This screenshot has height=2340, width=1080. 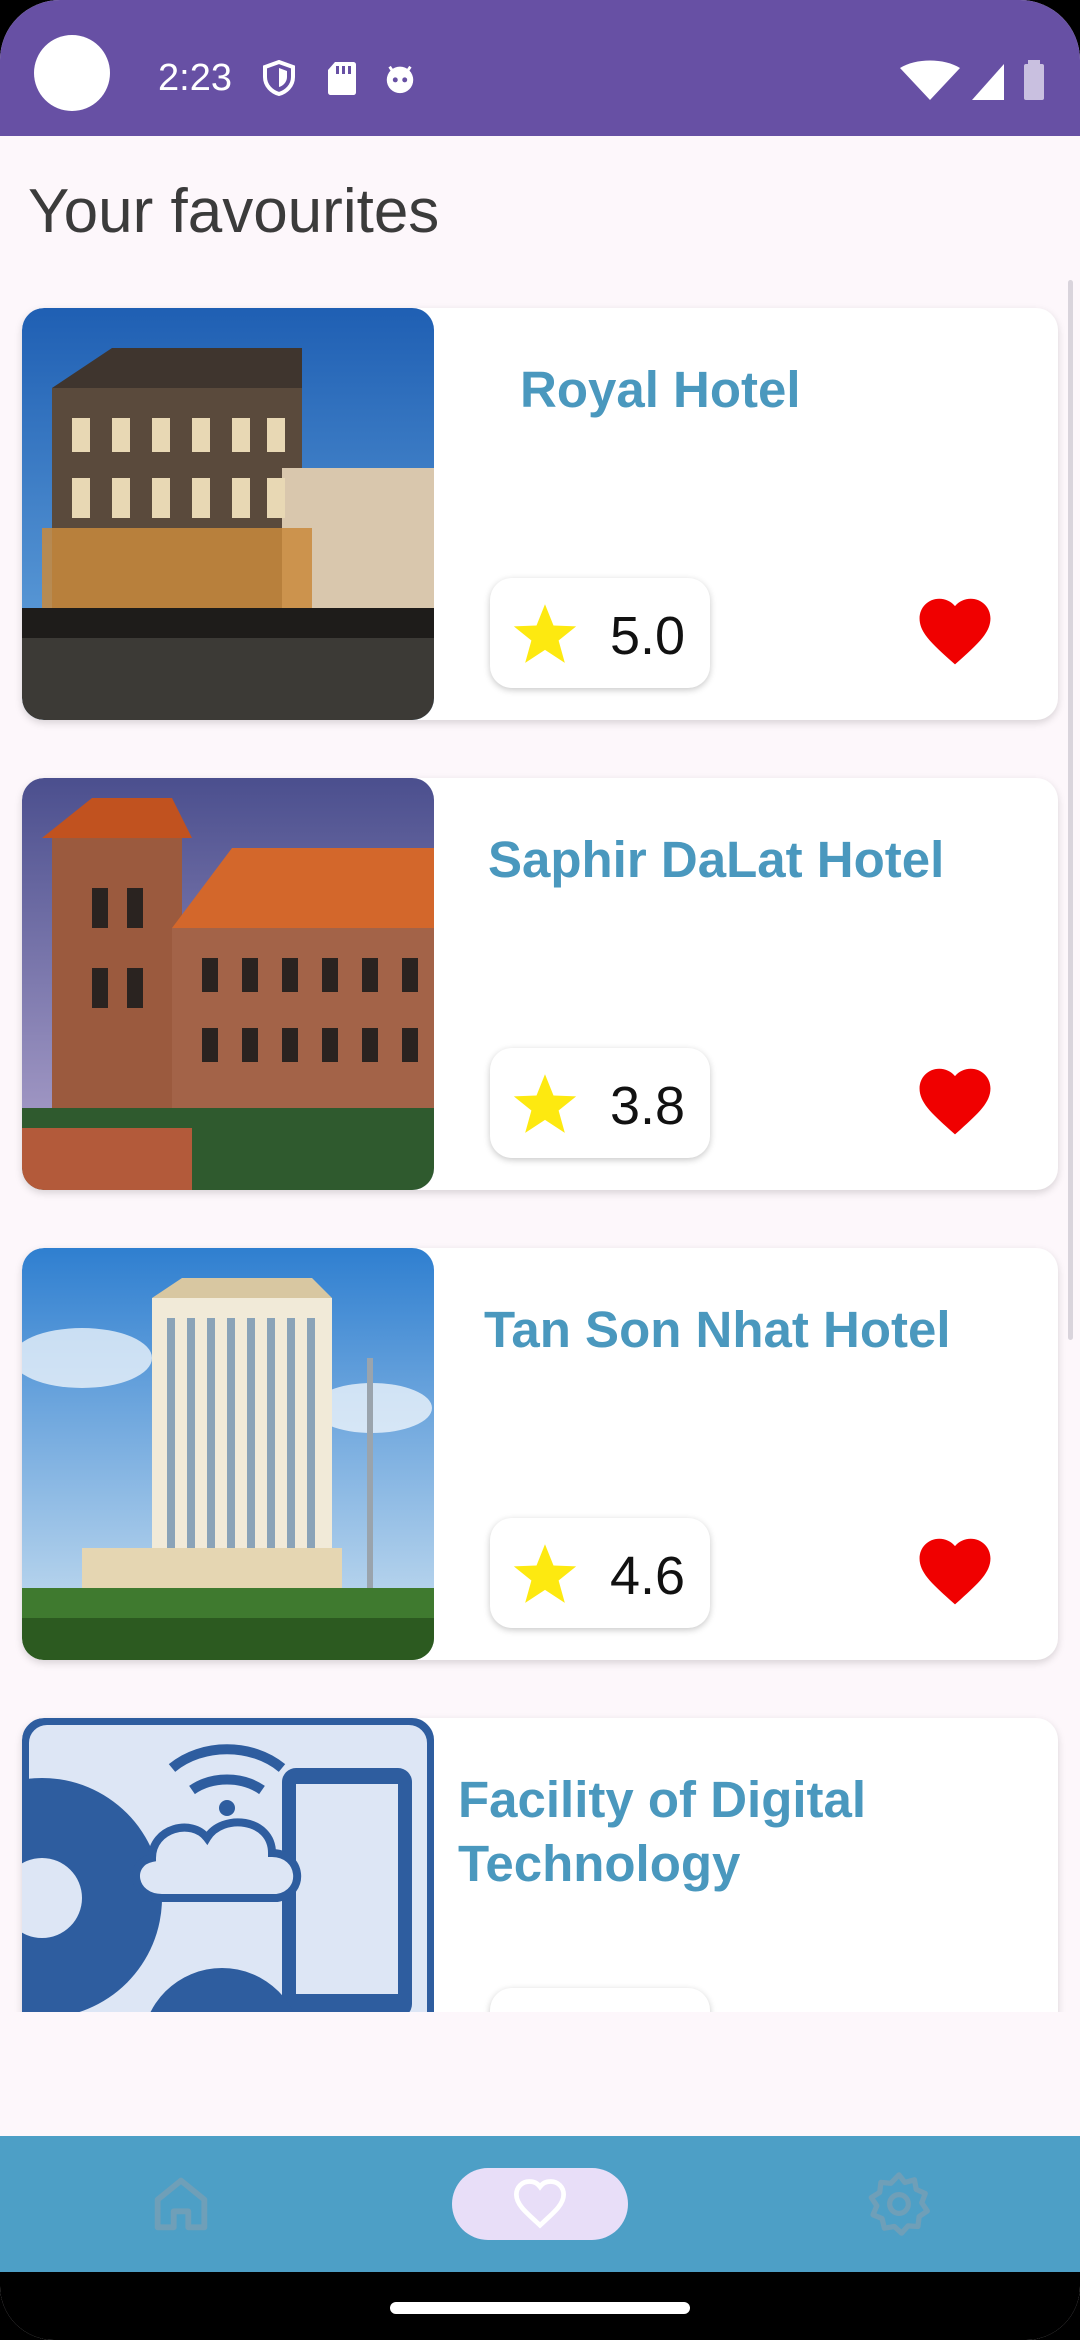 I want to click on rating-value: 3.8, so click(x=648, y=1106).